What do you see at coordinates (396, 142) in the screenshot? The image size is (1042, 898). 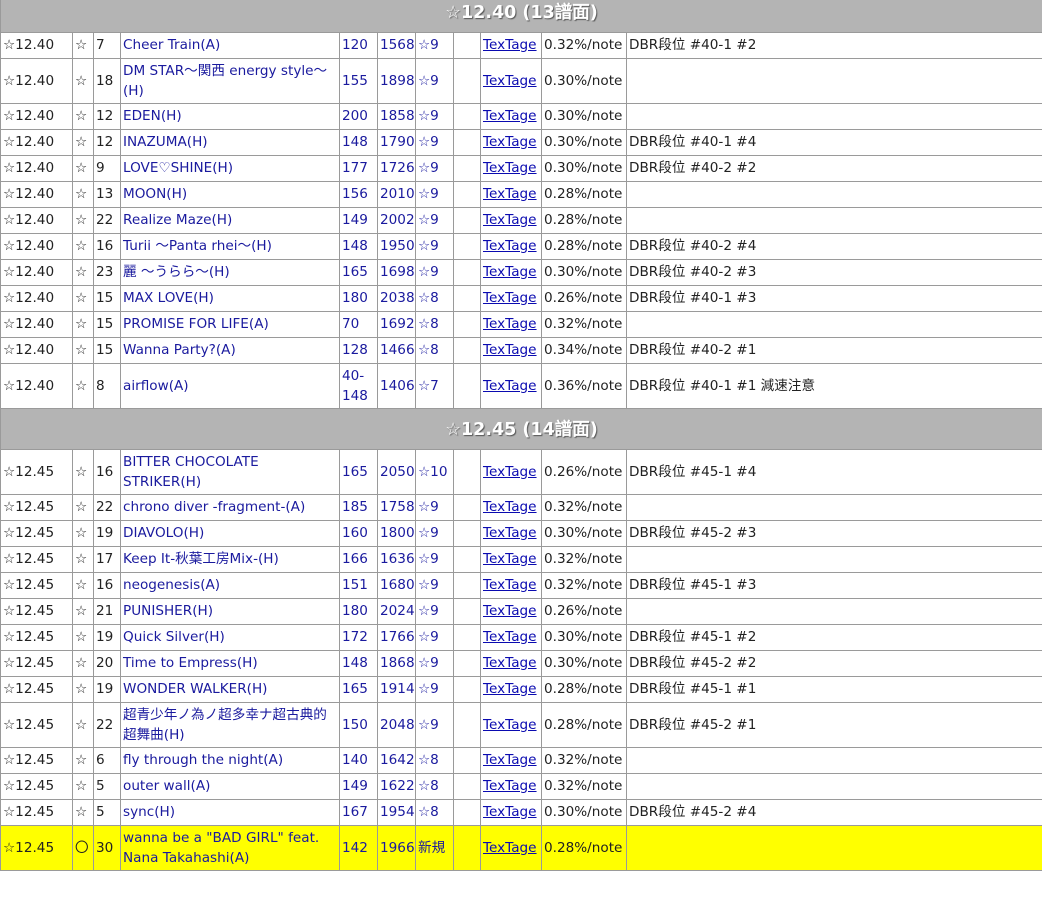 I see `notes-cell: 1790` at bounding box center [396, 142].